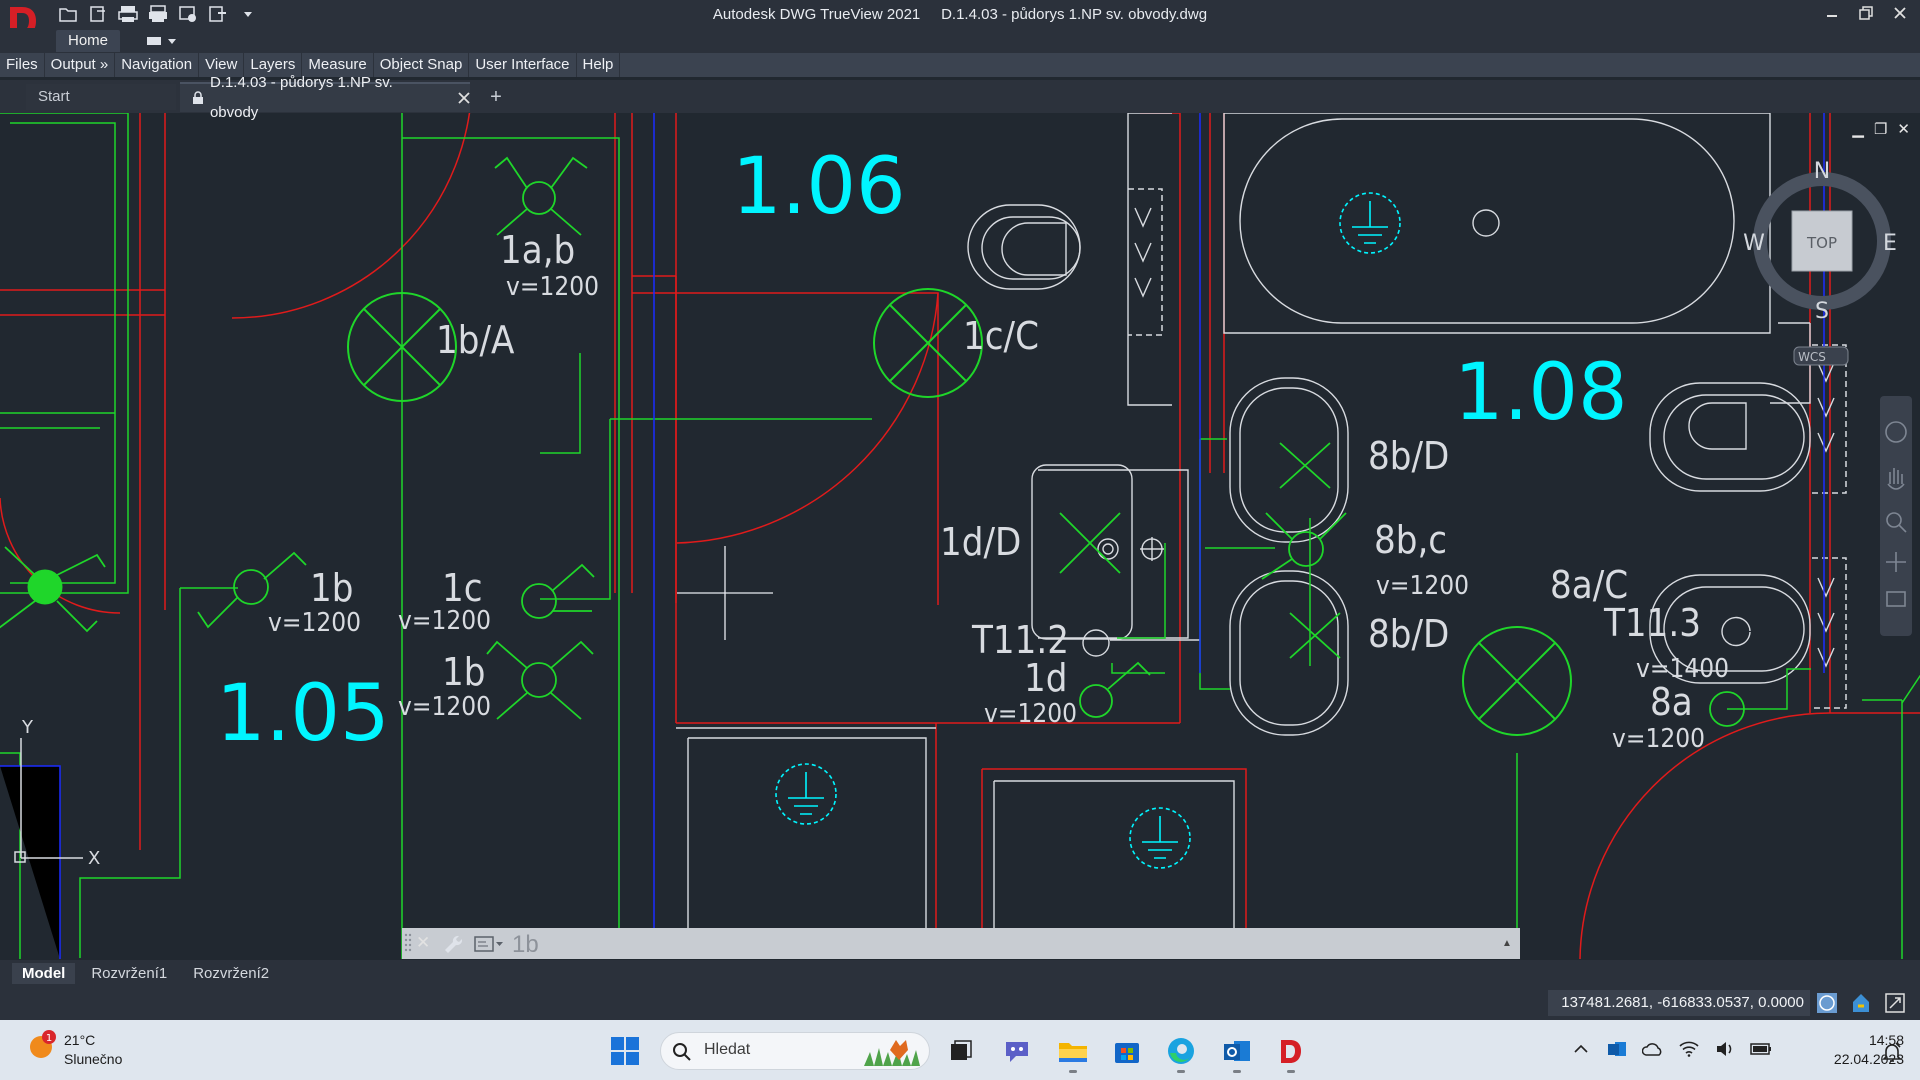  I want to click on label-T11-3-height: v=1400, so click(1682, 669).